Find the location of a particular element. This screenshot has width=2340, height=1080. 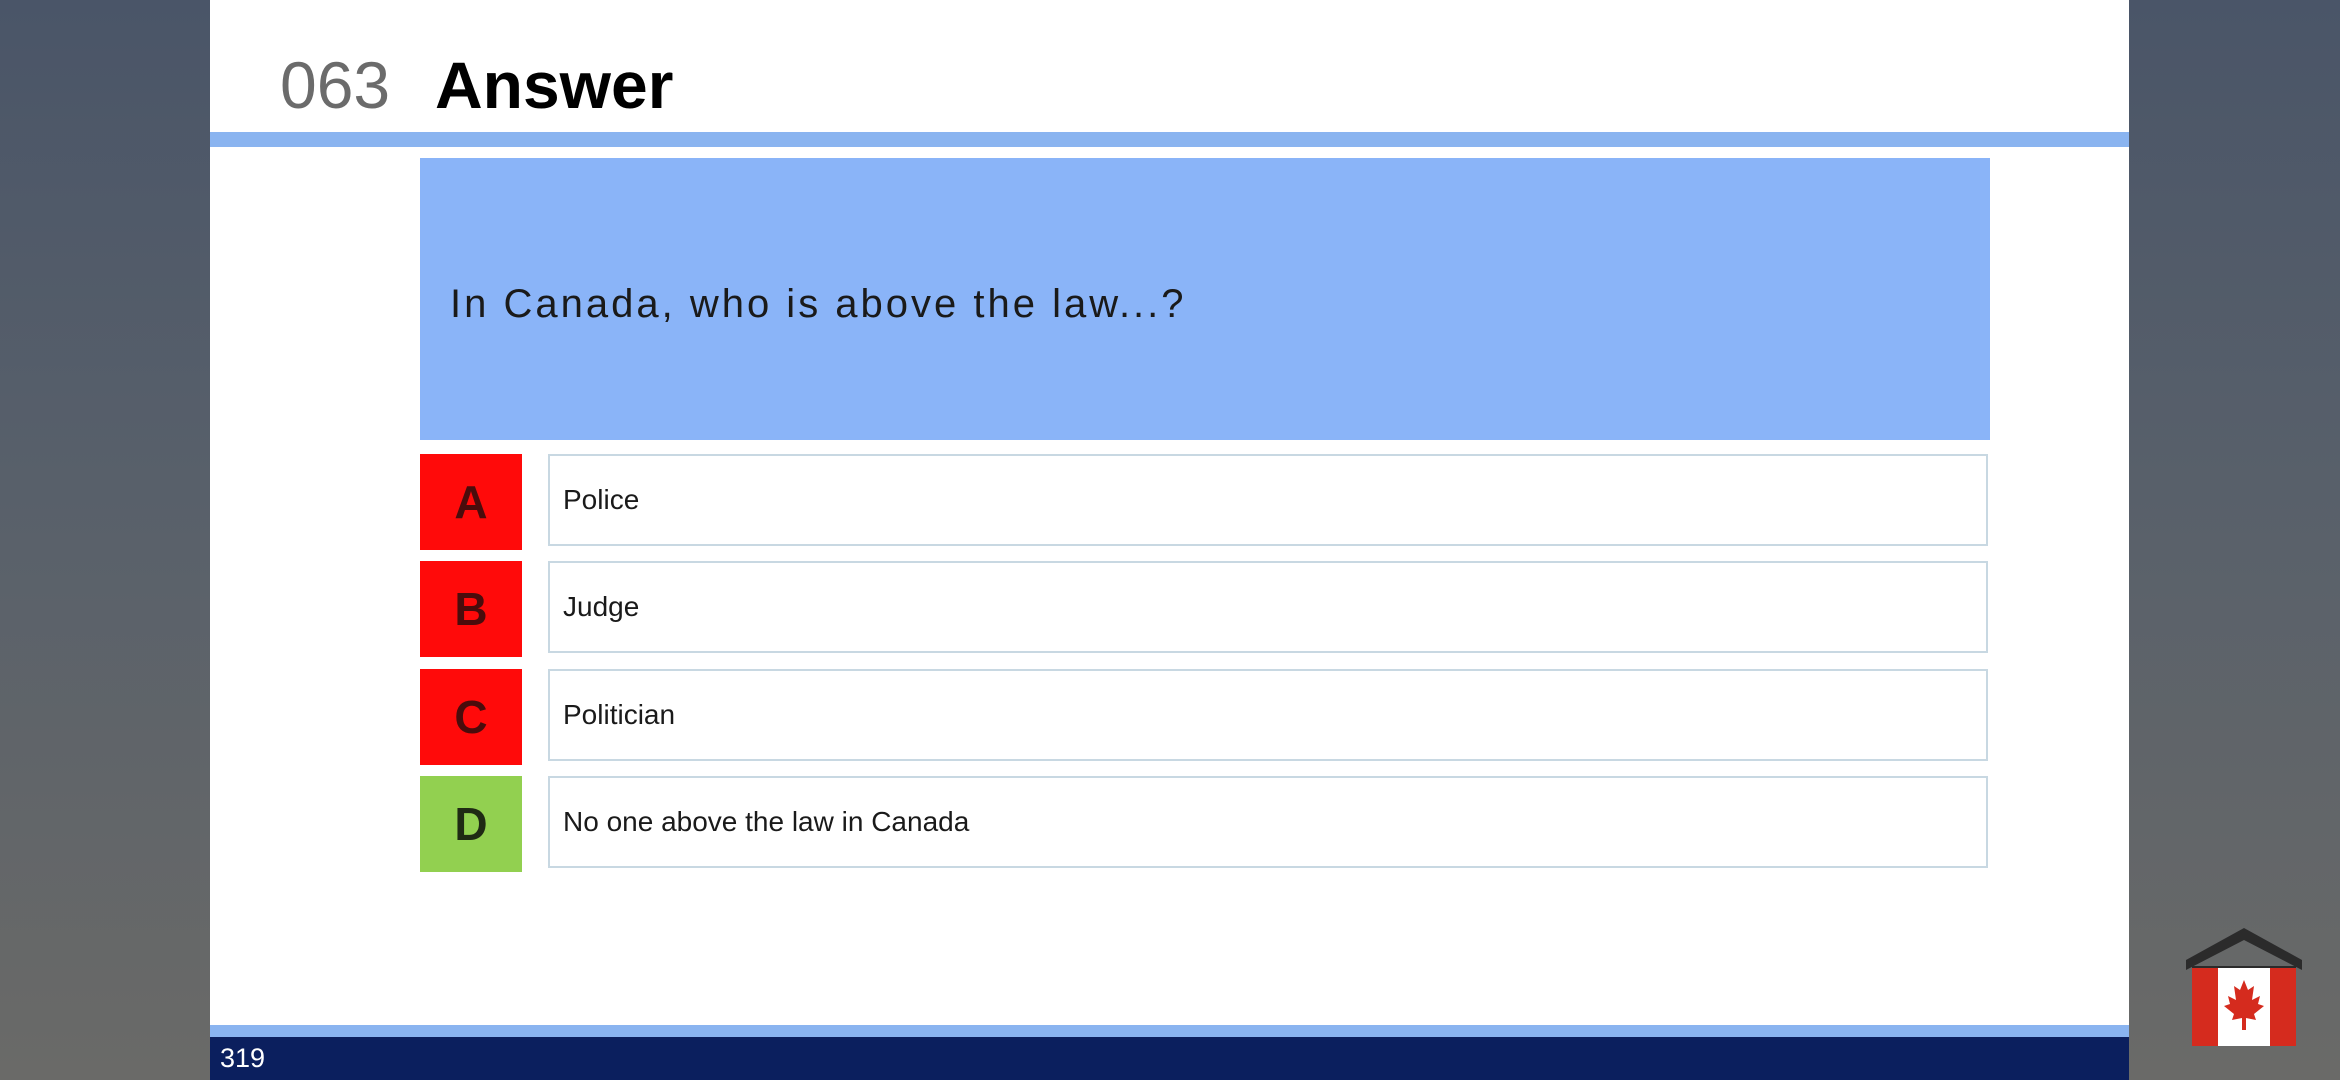

option-d: D No one above the law in Canada is located at coordinates (1205, 824).